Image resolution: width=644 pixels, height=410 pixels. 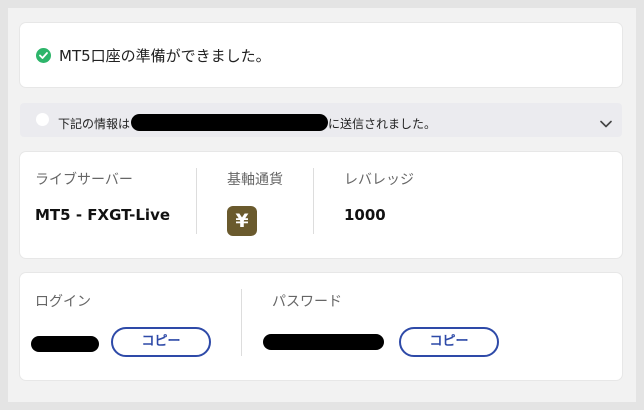 I want to click on success-message: MT5口座の準備ができました。, so click(x=165, y=56).